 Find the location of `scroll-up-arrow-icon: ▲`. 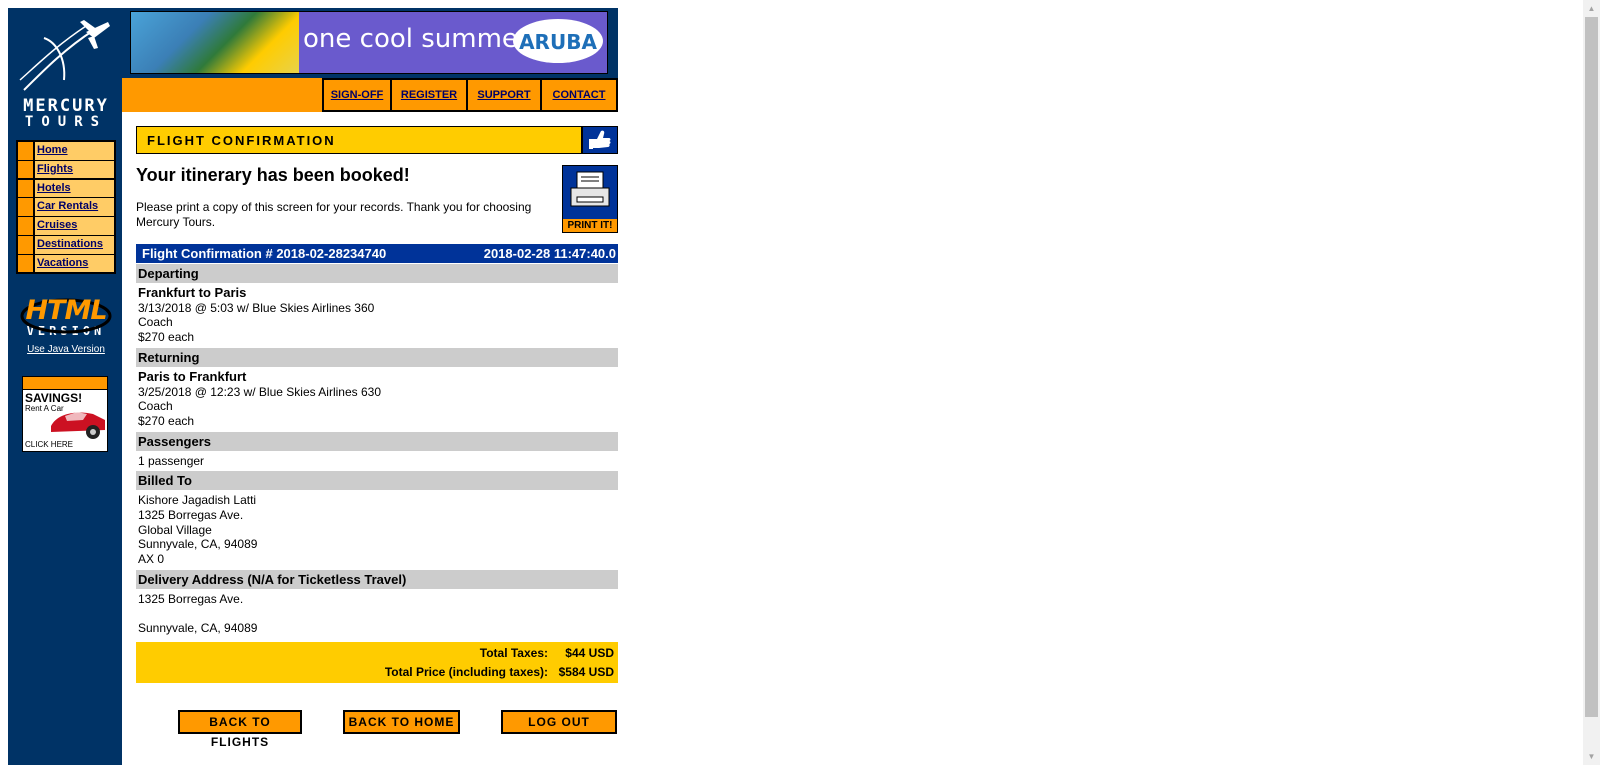

scroll-up-arrow-icon: ▲ is located at coordinates (1591, 8).